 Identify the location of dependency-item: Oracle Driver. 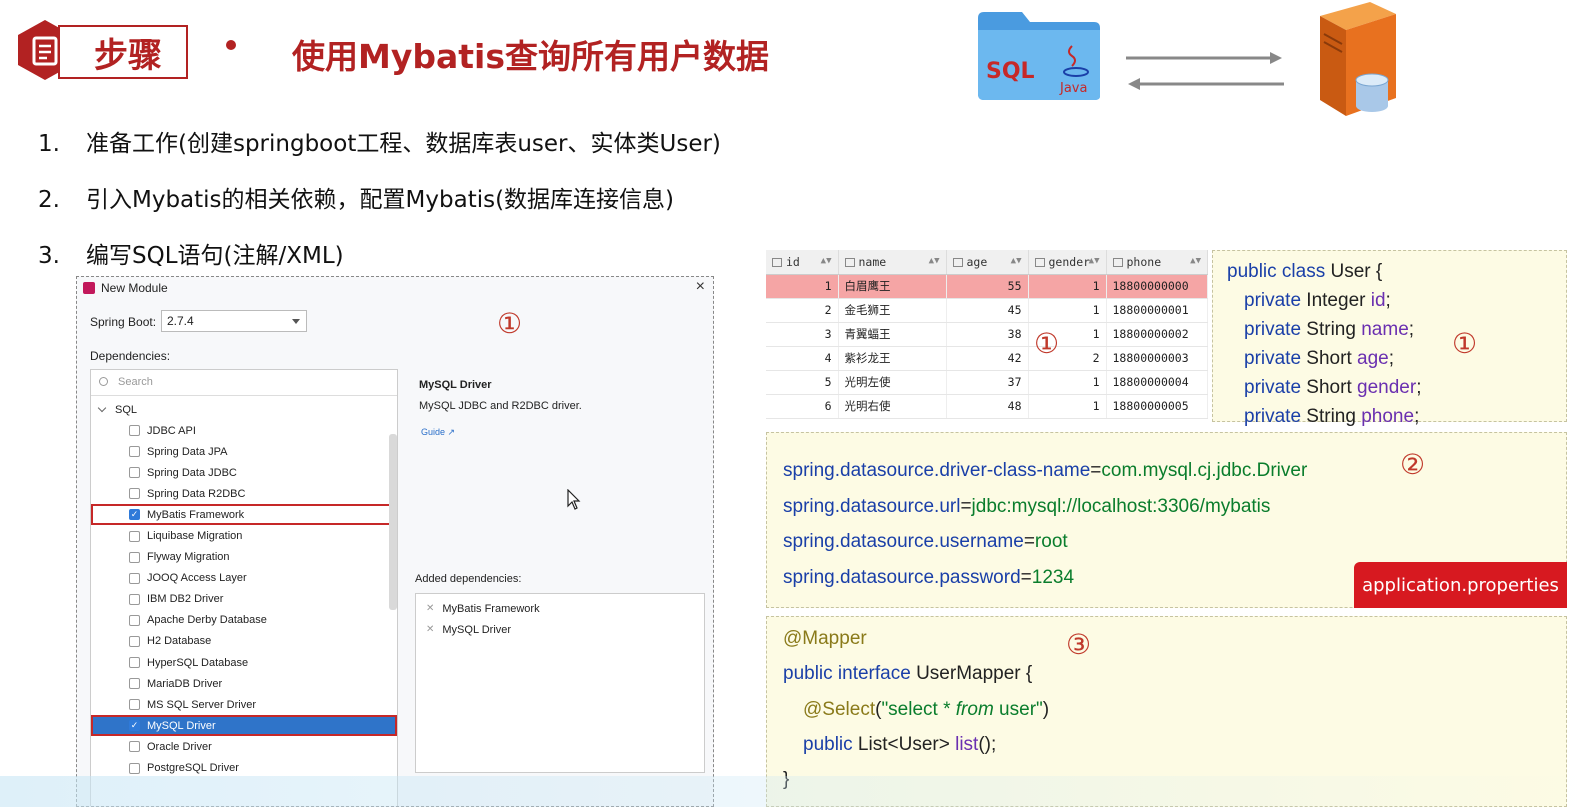
(244, 746).